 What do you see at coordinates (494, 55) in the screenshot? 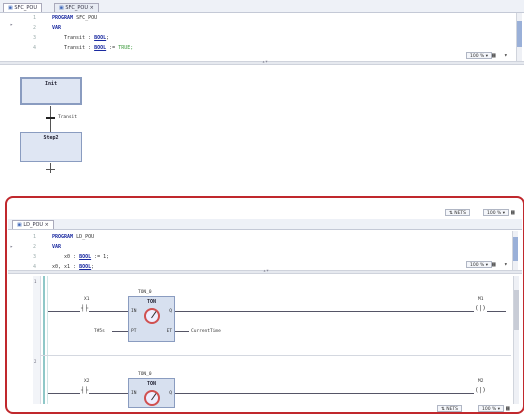
I see `zoom-fit-icon: ▦` at bounding box center [494, 55].